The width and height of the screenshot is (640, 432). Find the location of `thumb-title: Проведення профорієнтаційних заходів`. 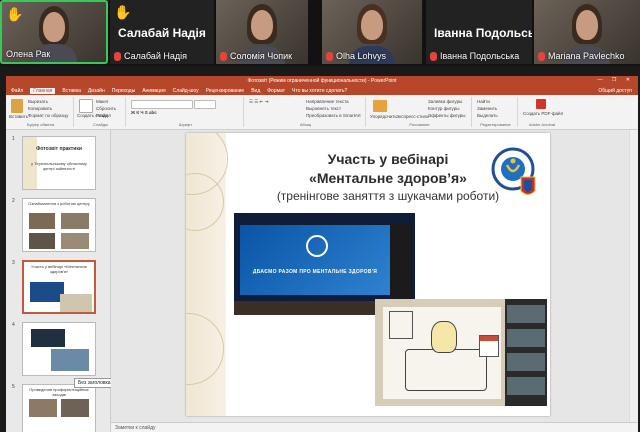

thumb-title: Проведення профорієнтаційних заходів is located at coordinates (59, 392).